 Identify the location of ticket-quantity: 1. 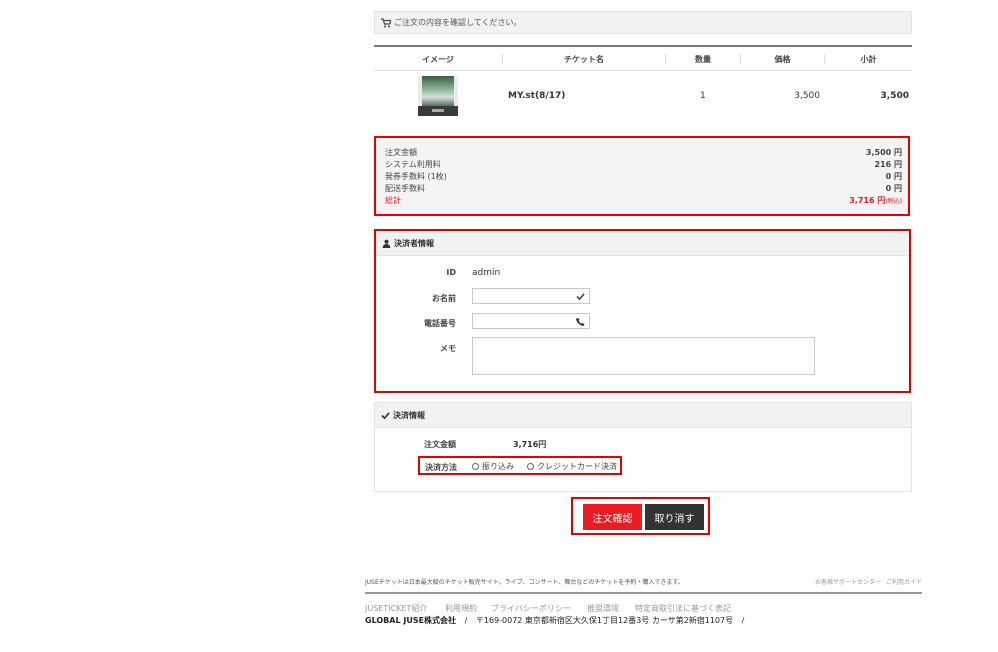
(703, 96).